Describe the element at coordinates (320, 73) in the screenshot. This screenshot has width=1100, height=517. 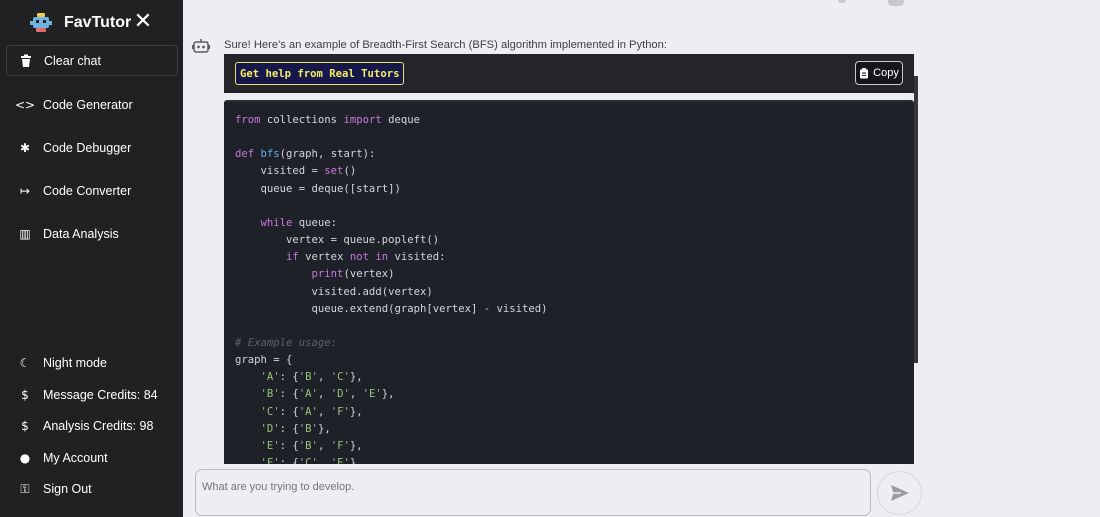
I see `get-help-button: Get help from Real Tutors` at that location.